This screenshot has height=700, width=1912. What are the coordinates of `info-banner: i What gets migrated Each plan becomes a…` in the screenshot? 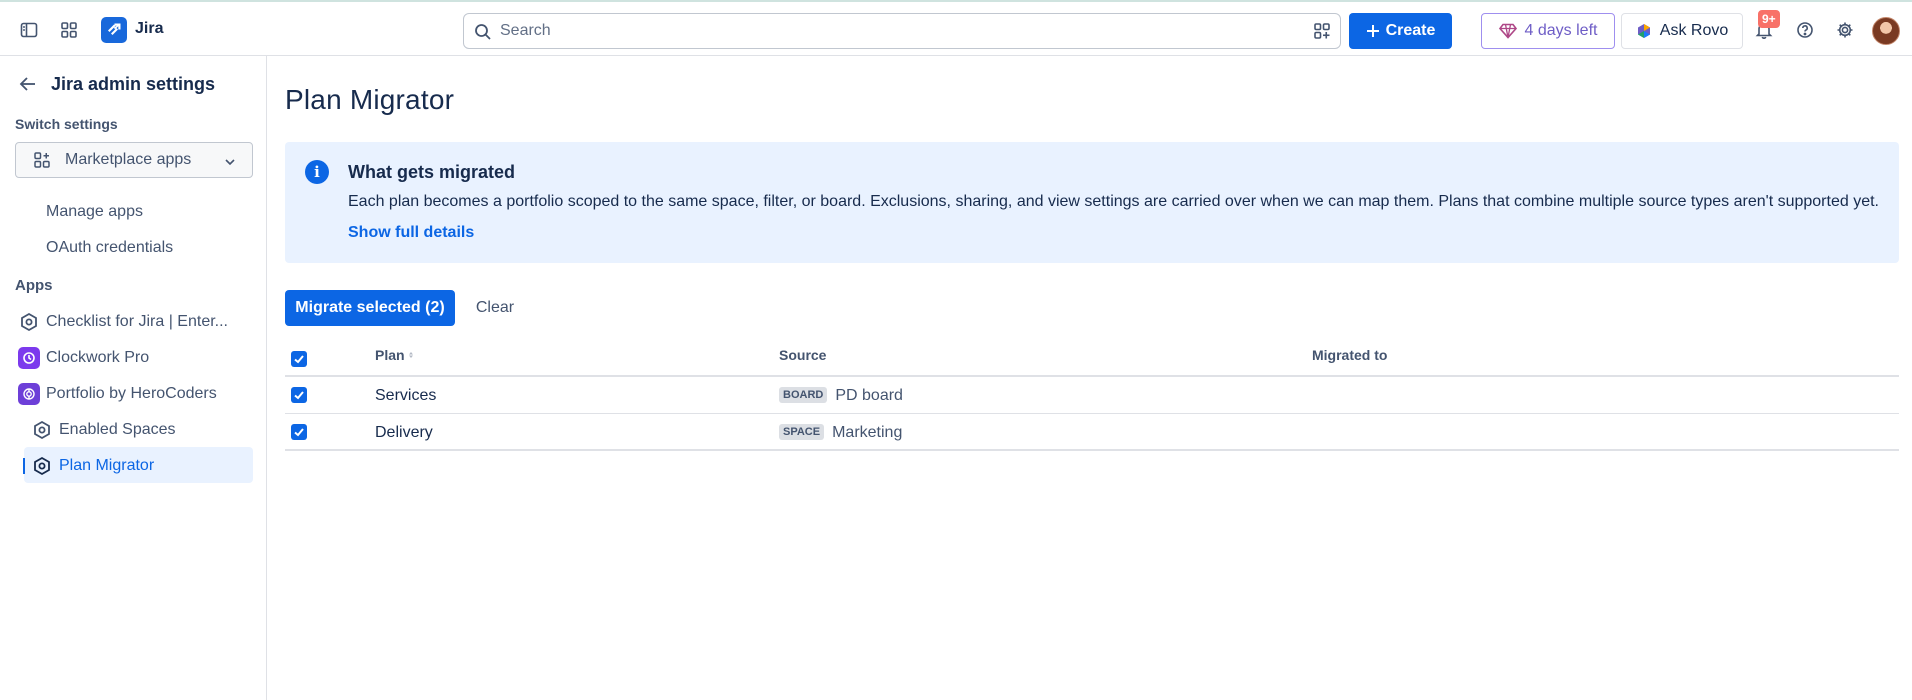 It's located at (1092, 202).